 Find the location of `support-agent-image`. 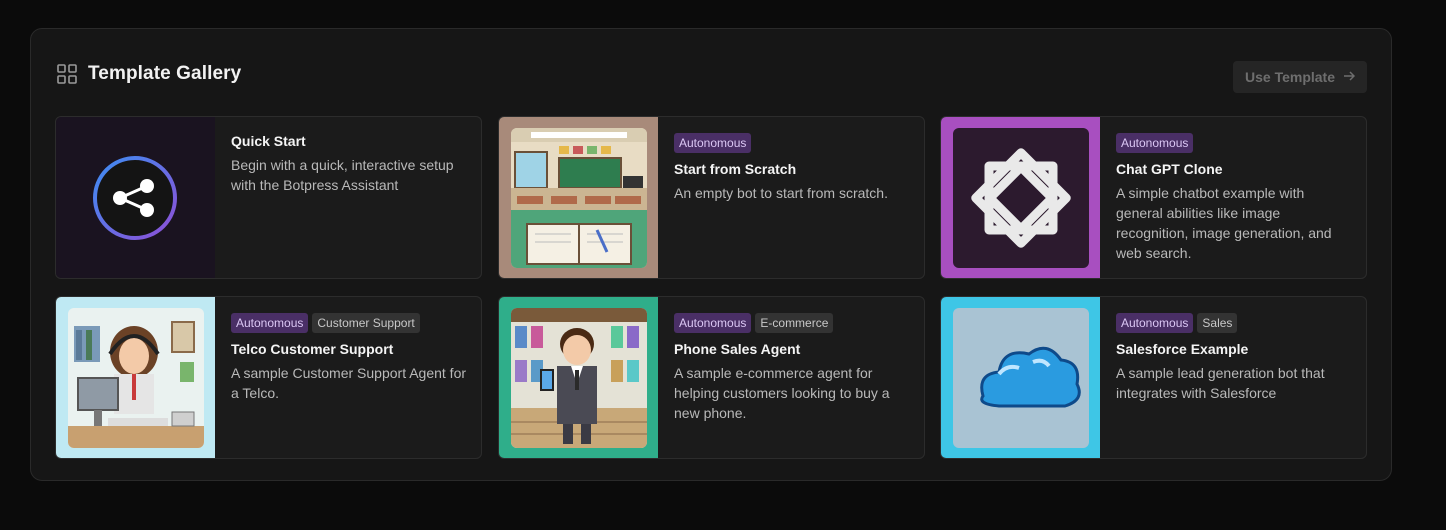

support-agent-image is located at coordinates (136, 378).